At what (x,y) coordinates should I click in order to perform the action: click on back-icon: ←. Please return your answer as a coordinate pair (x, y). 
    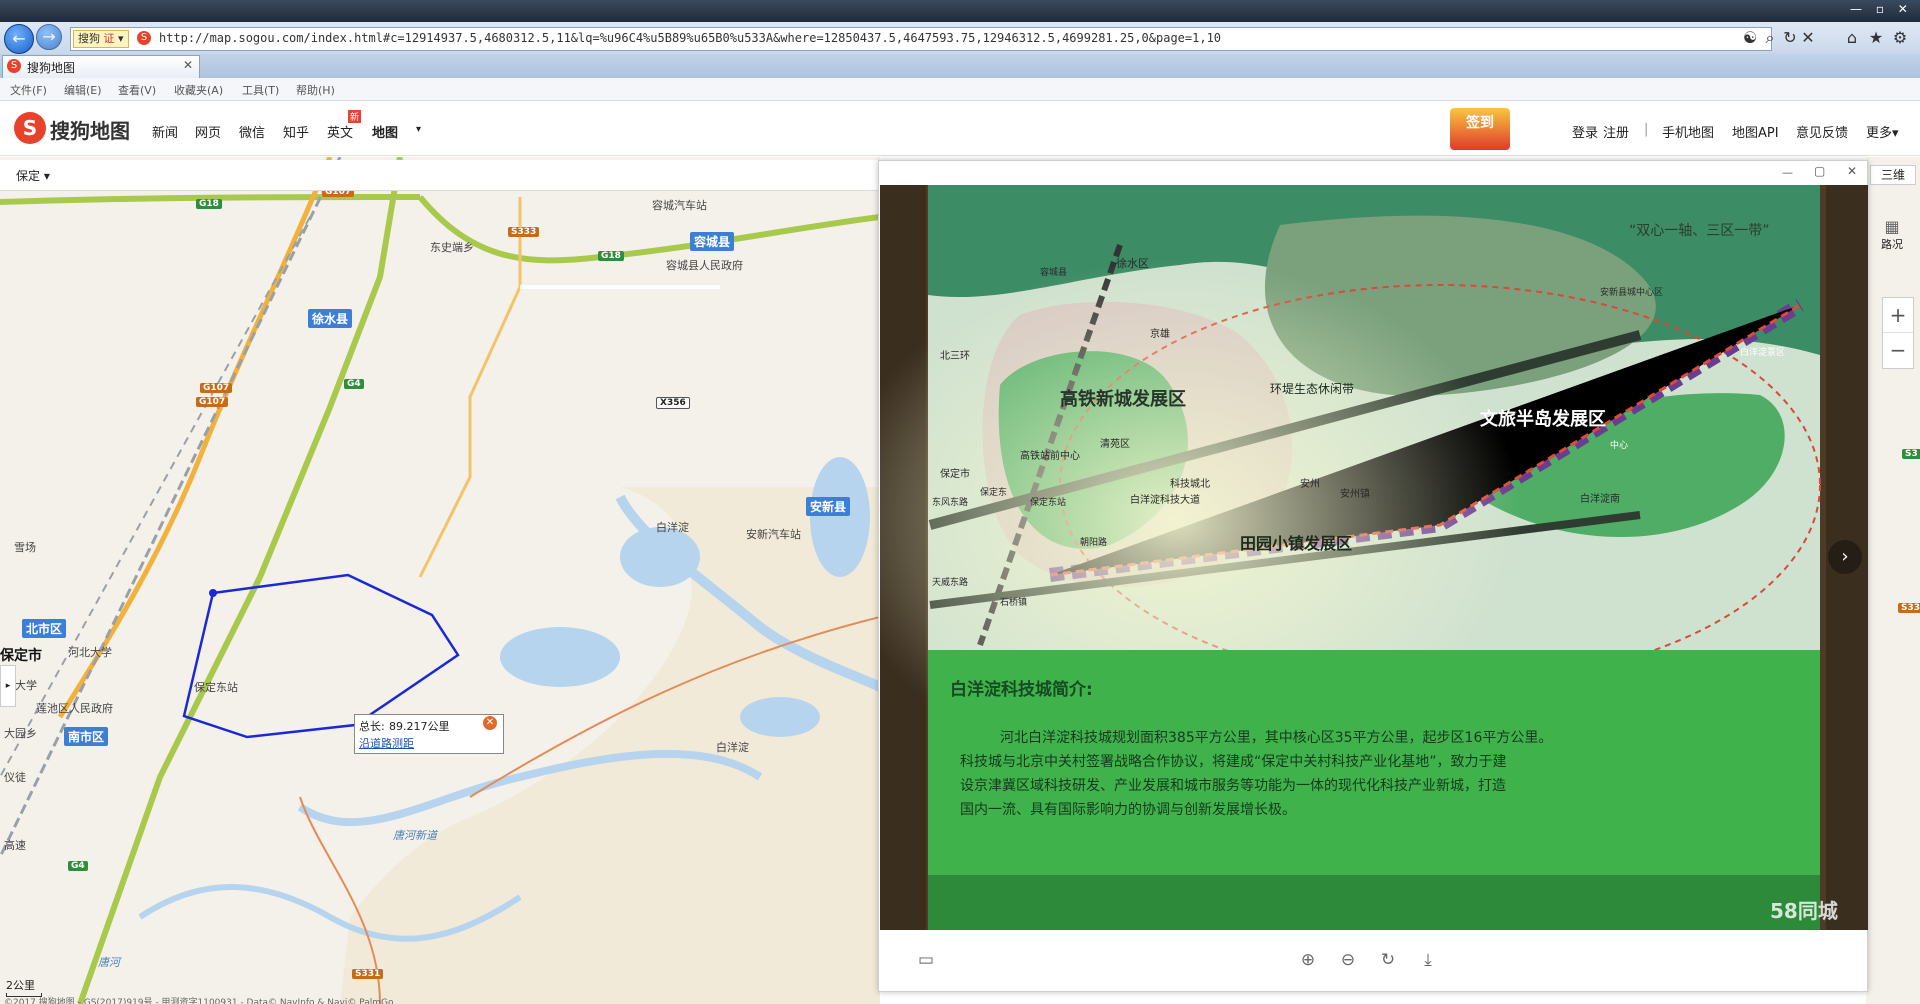
    Looking at the image, I should click on (19, 39).